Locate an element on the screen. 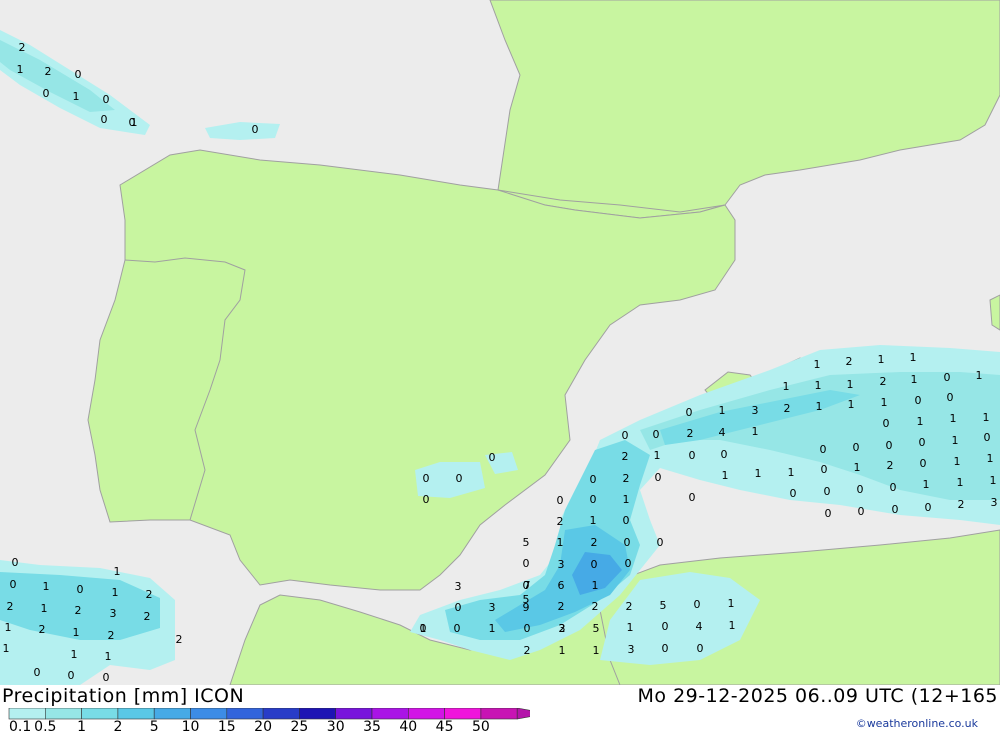 The width and height of the screenshot is (1000, 733). color-legend: 0.1 0.5 1 2 5 10 15 20 25 30 35 40 45 50 is located at coordinates (269, 720).